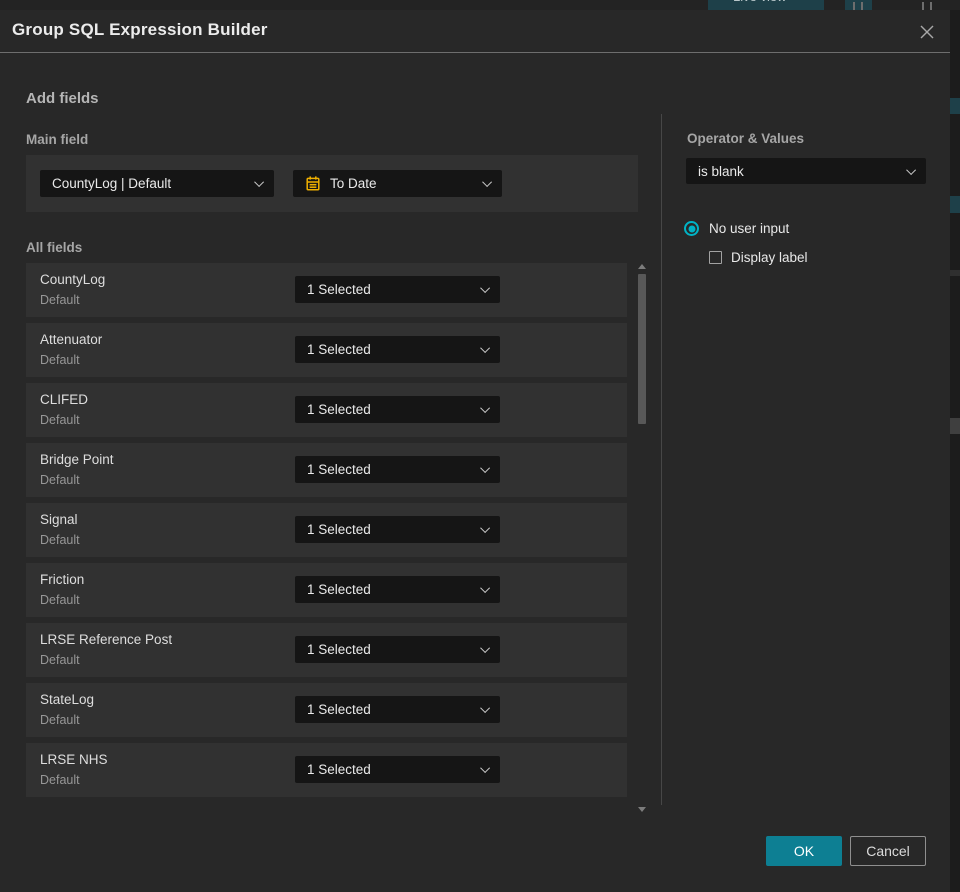  I want to click on main-field-select-value: CountyLog | Default, so click(112, 183).